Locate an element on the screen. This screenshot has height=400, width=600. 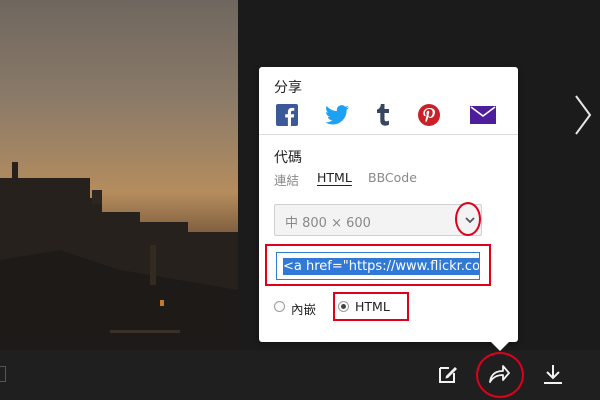
filmstrip-edge is located at coordinates (3, 374).